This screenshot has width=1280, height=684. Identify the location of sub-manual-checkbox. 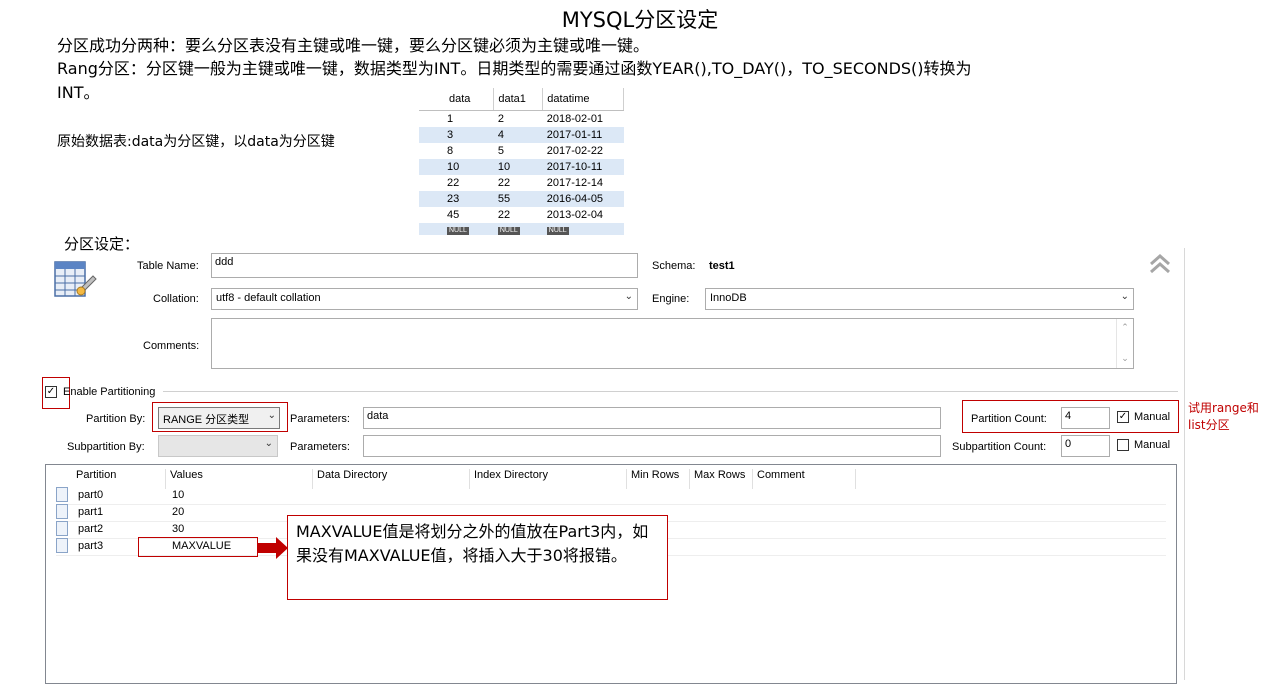
(1123, 445).